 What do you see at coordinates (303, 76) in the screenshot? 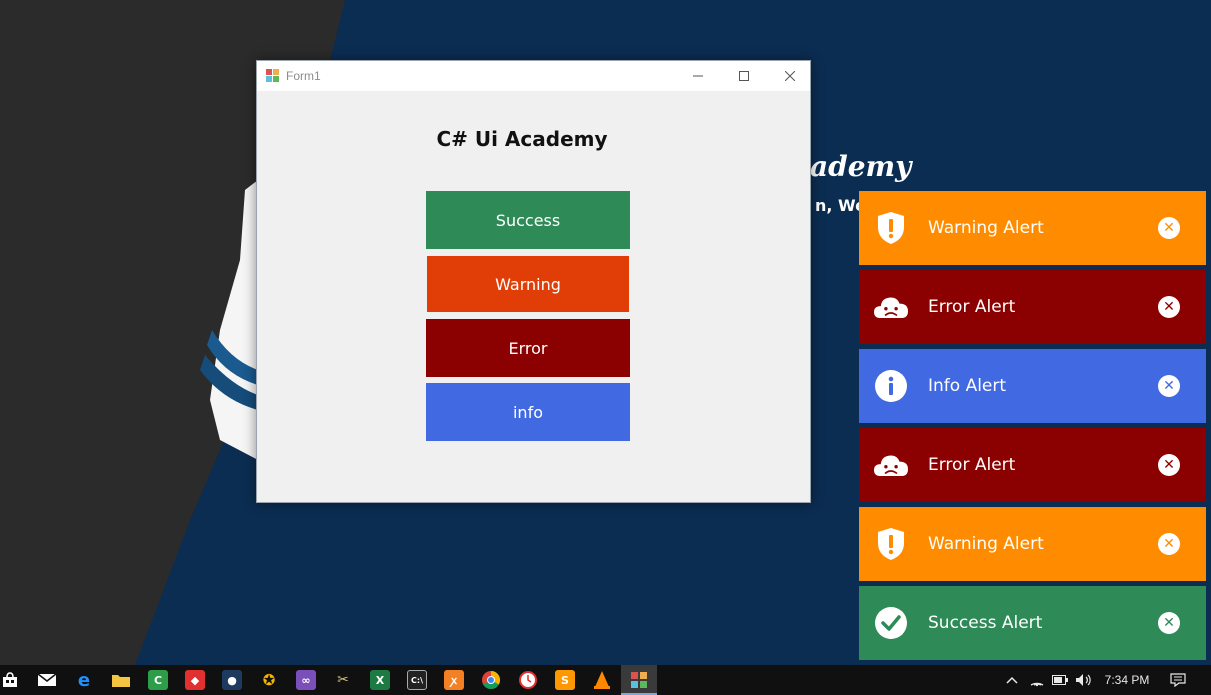
I see `window-title: Form1` at bounding box center [303, 76].